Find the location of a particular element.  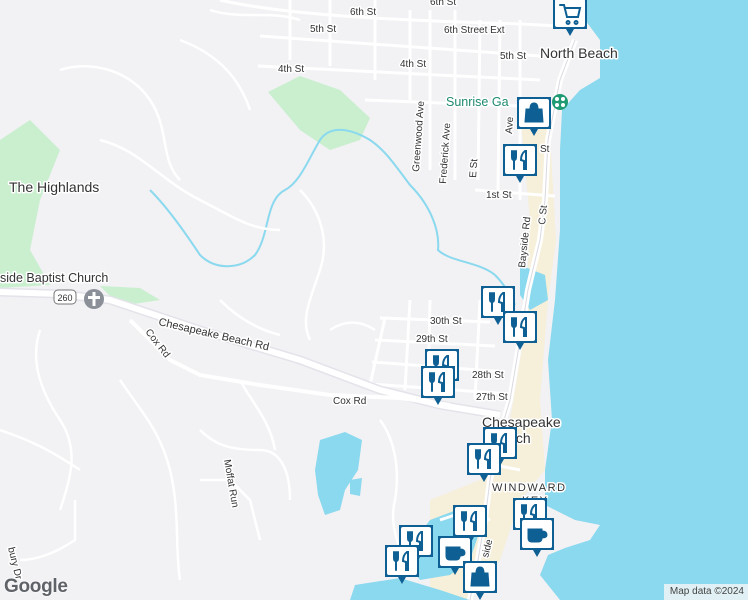

road-label-1st-st: 1st St is located at coordinates (499, 195).